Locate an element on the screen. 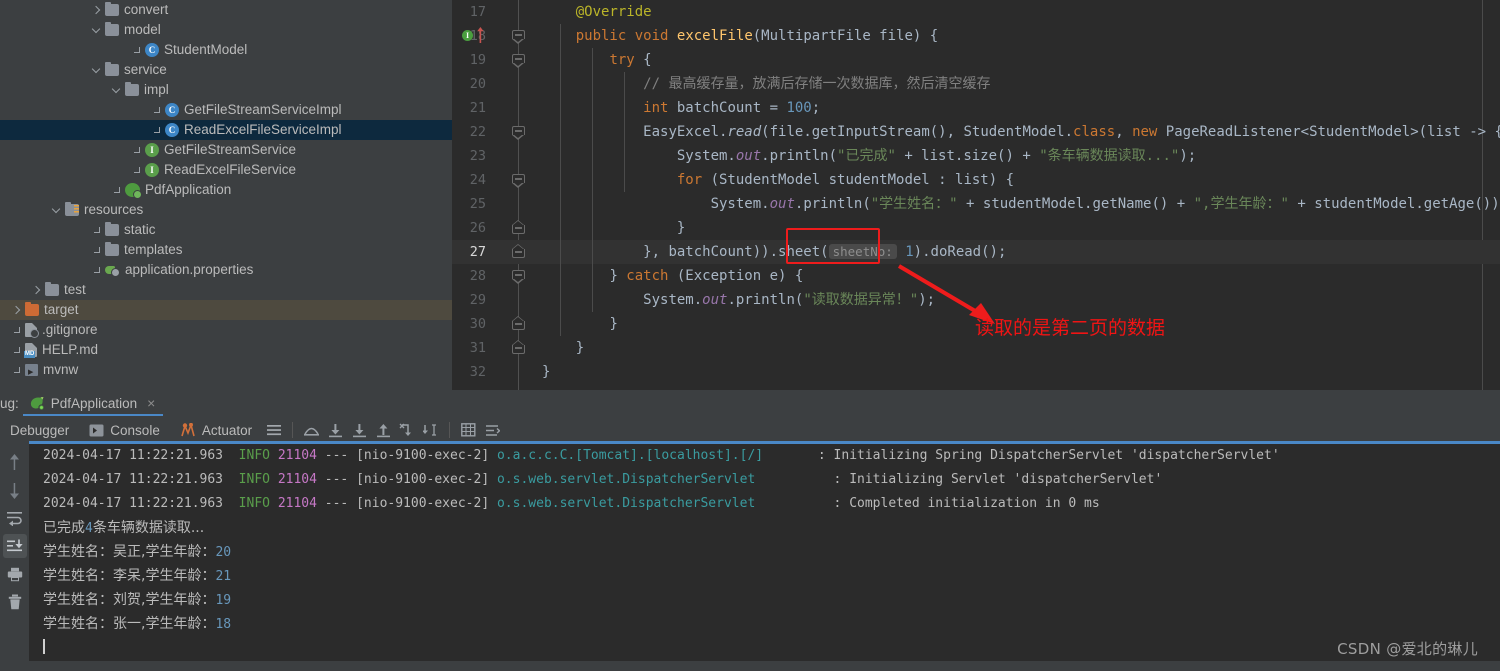  console-caret-line is located at coordinates (764, 648).